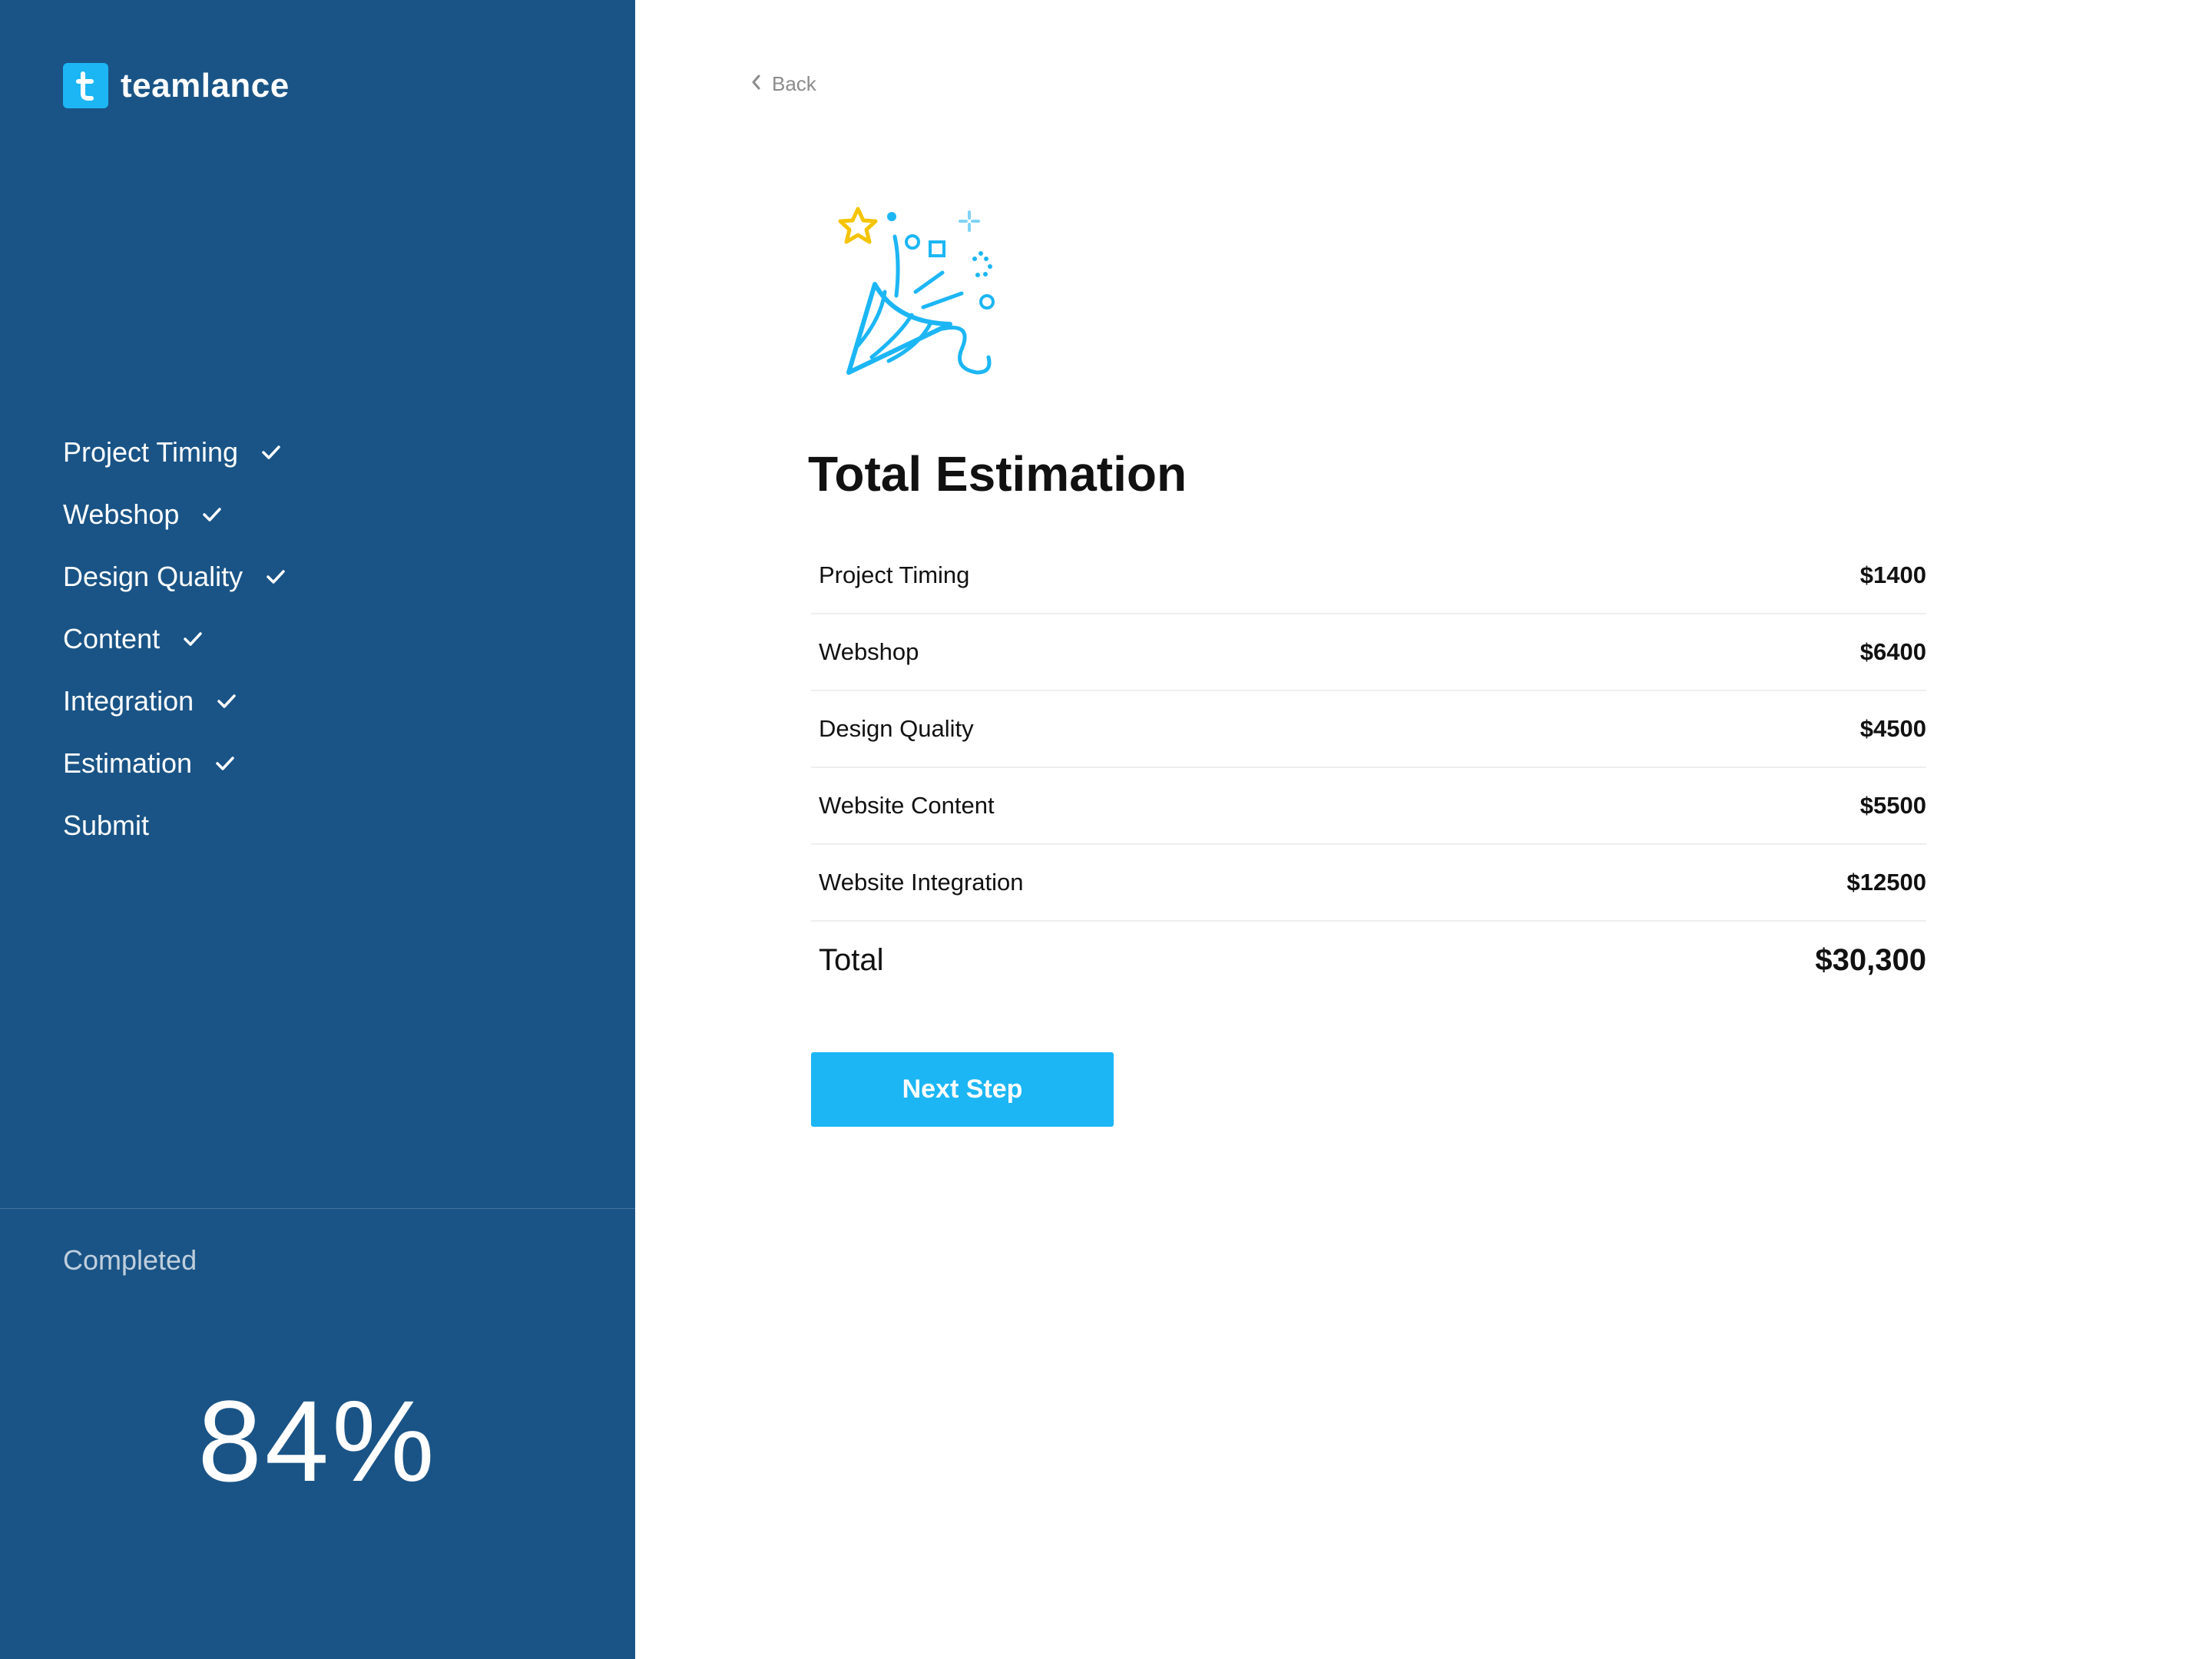  Describe the element at coordinates (1368, 730) in the screenshot. I see `table-row: Design Quality $4500` at that location.